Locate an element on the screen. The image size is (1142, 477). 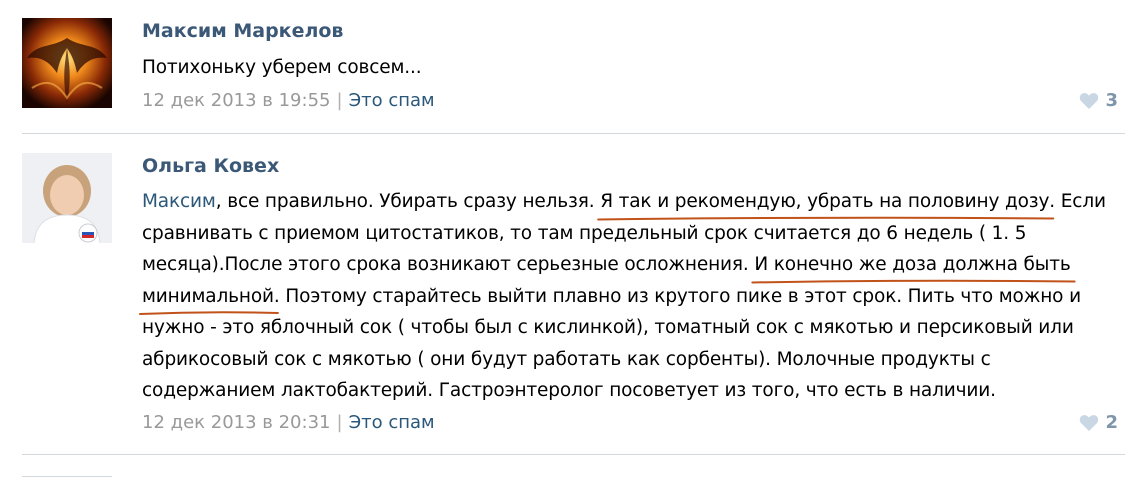
text-segment: . Если is located at coordinates (1077, 201).